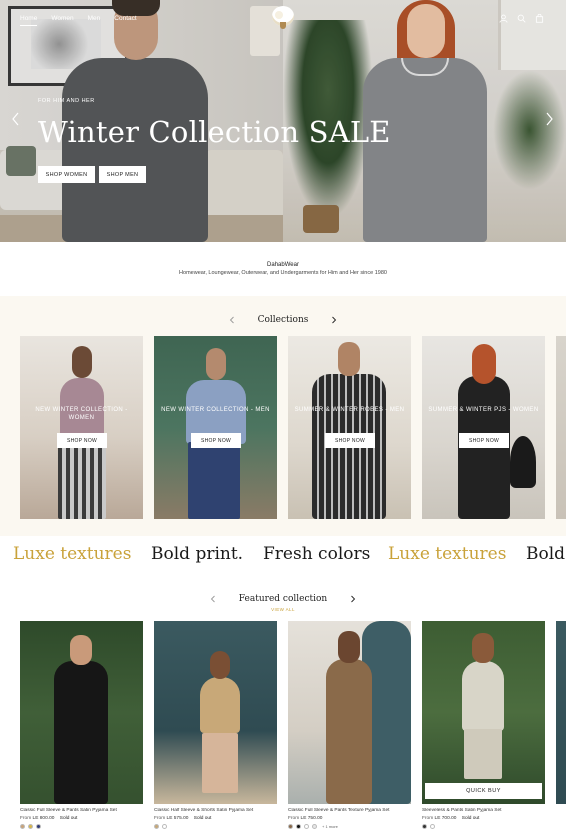 This screenshot has width=566, height=832. I want to click on collections-title: Collections, so click(283, 320).